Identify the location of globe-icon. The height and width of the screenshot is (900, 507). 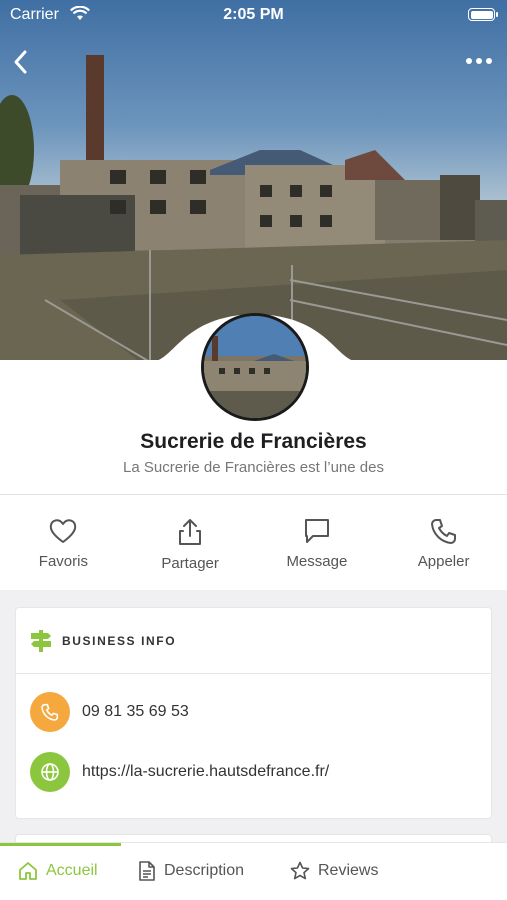
(50, 772).